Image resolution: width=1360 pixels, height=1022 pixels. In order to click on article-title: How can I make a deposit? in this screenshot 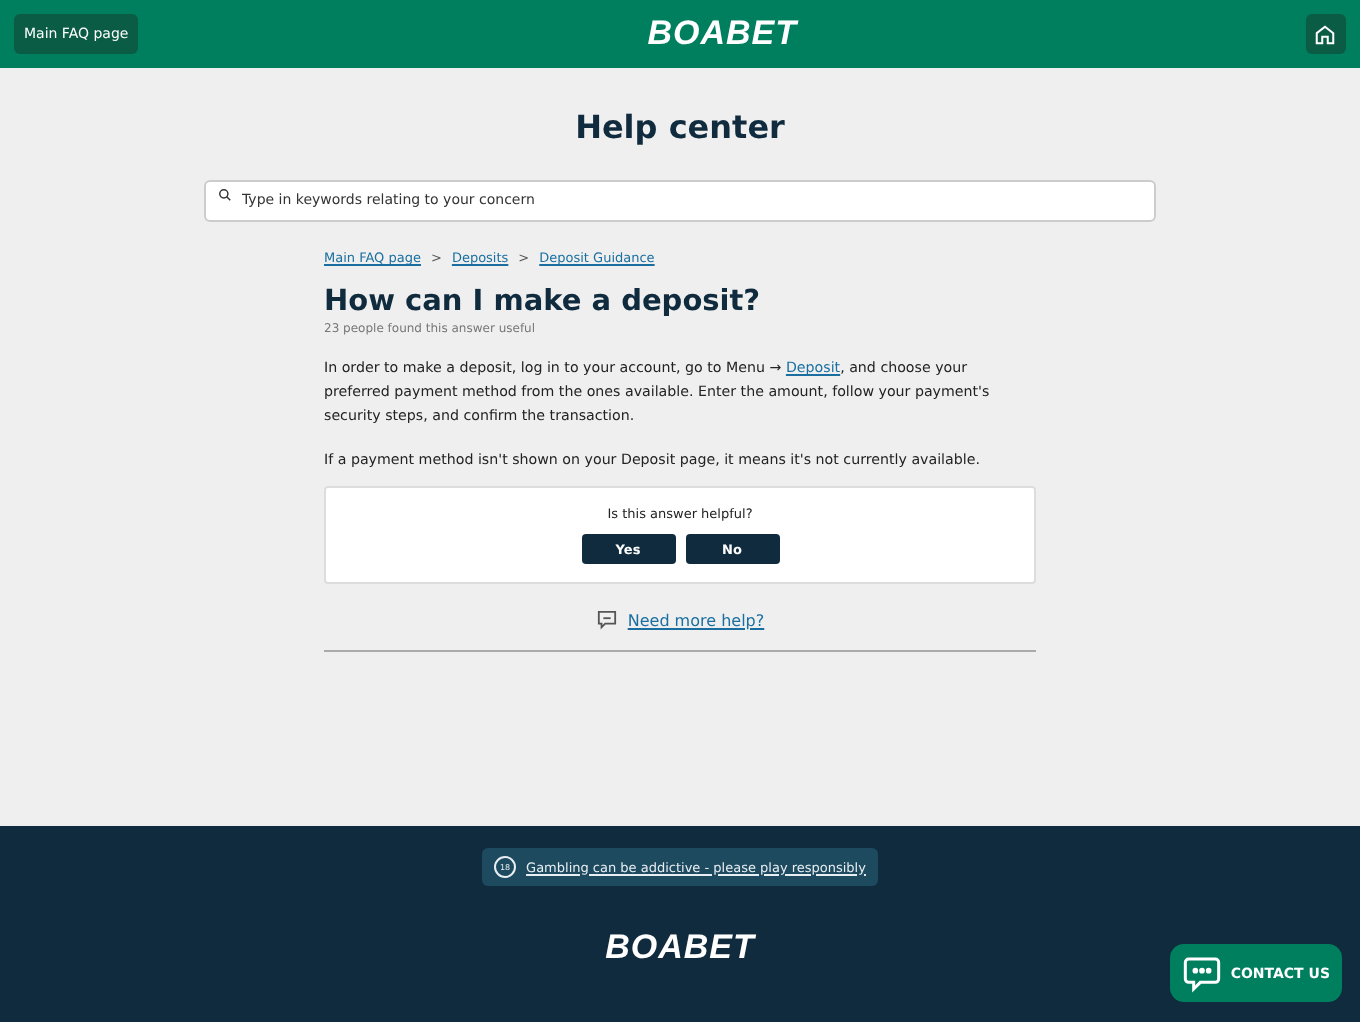, I will do `click(543, 302)`.